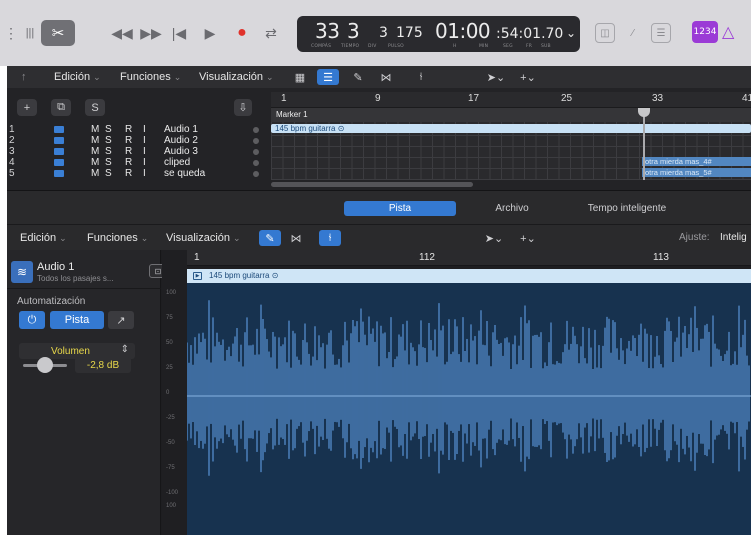 The image size is (751, 535). I want to click on track-name: Audio 2, so click(181, 140).